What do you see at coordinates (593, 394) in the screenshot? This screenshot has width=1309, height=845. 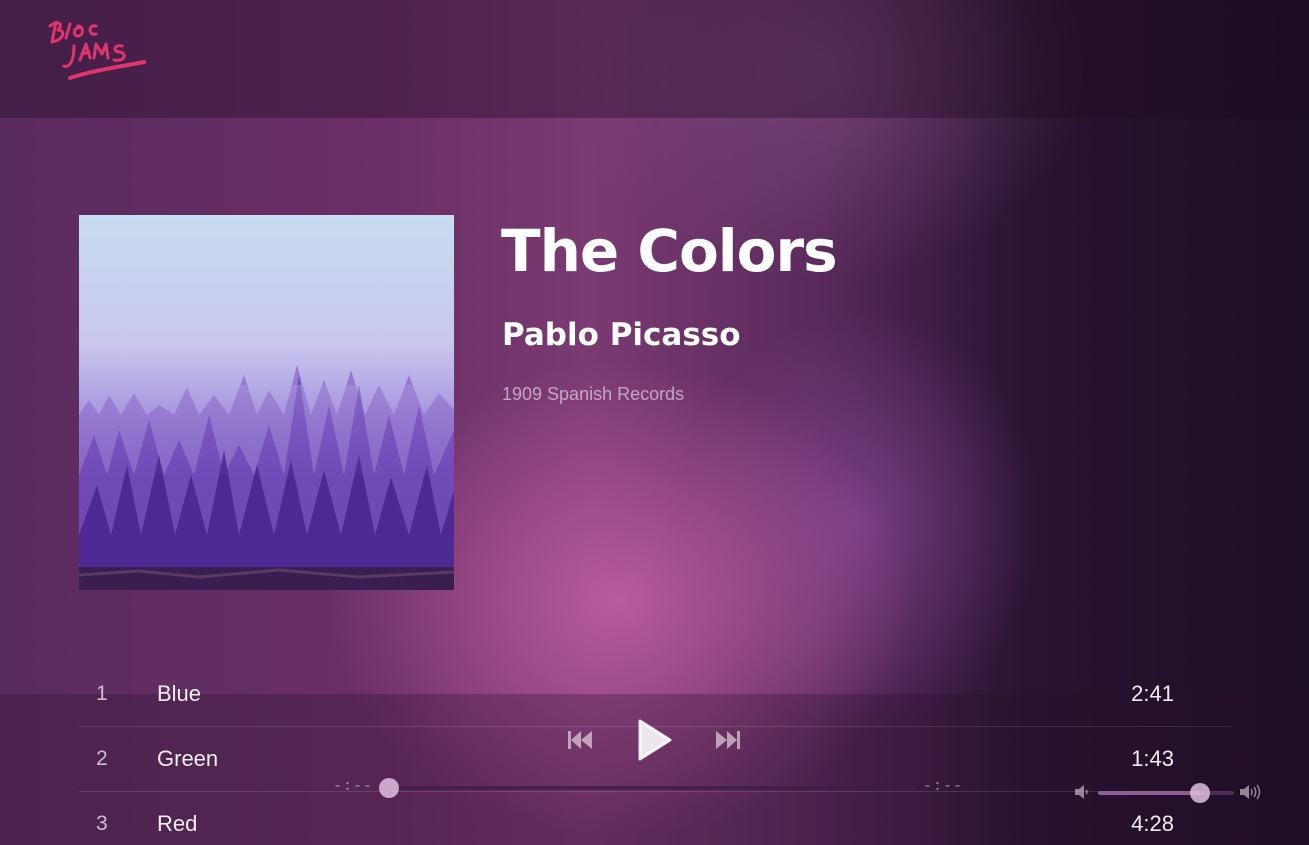 I see `album-release-info: 1909 Spanish Records` at bounding box center [593, 394].